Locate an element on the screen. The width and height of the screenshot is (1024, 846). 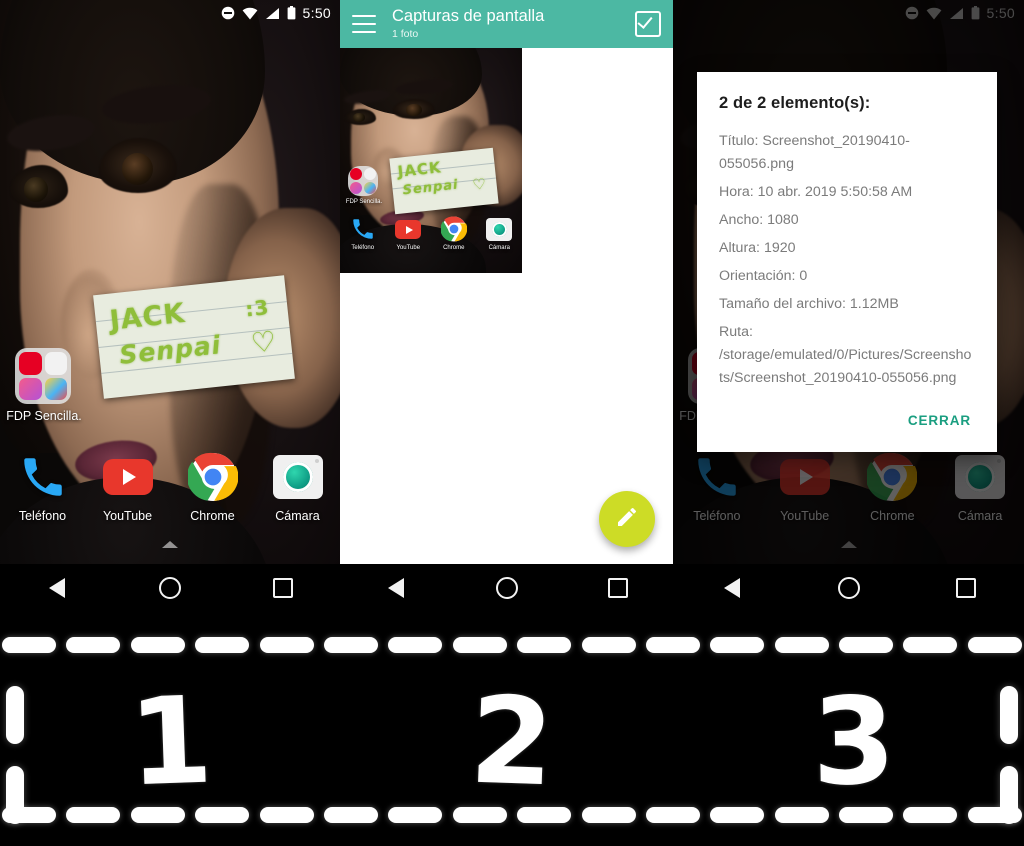
thumb-youtube-icon is located at coordinates (408, 229).